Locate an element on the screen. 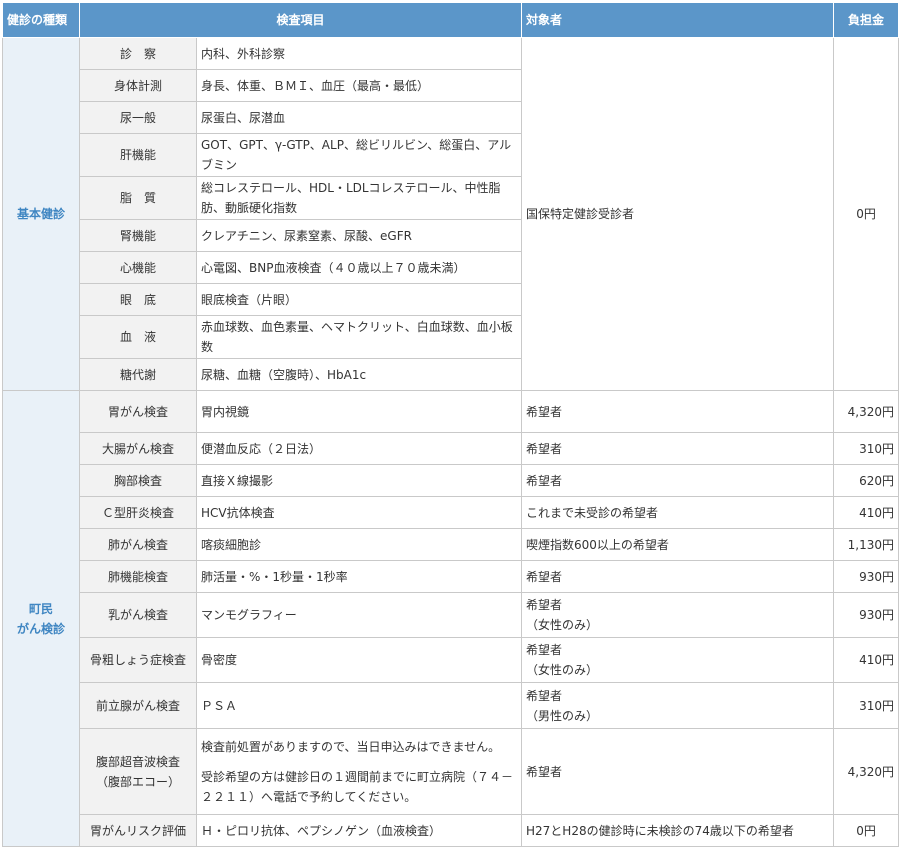  header-item: 検査項目 is located at coordinates (300, 20).